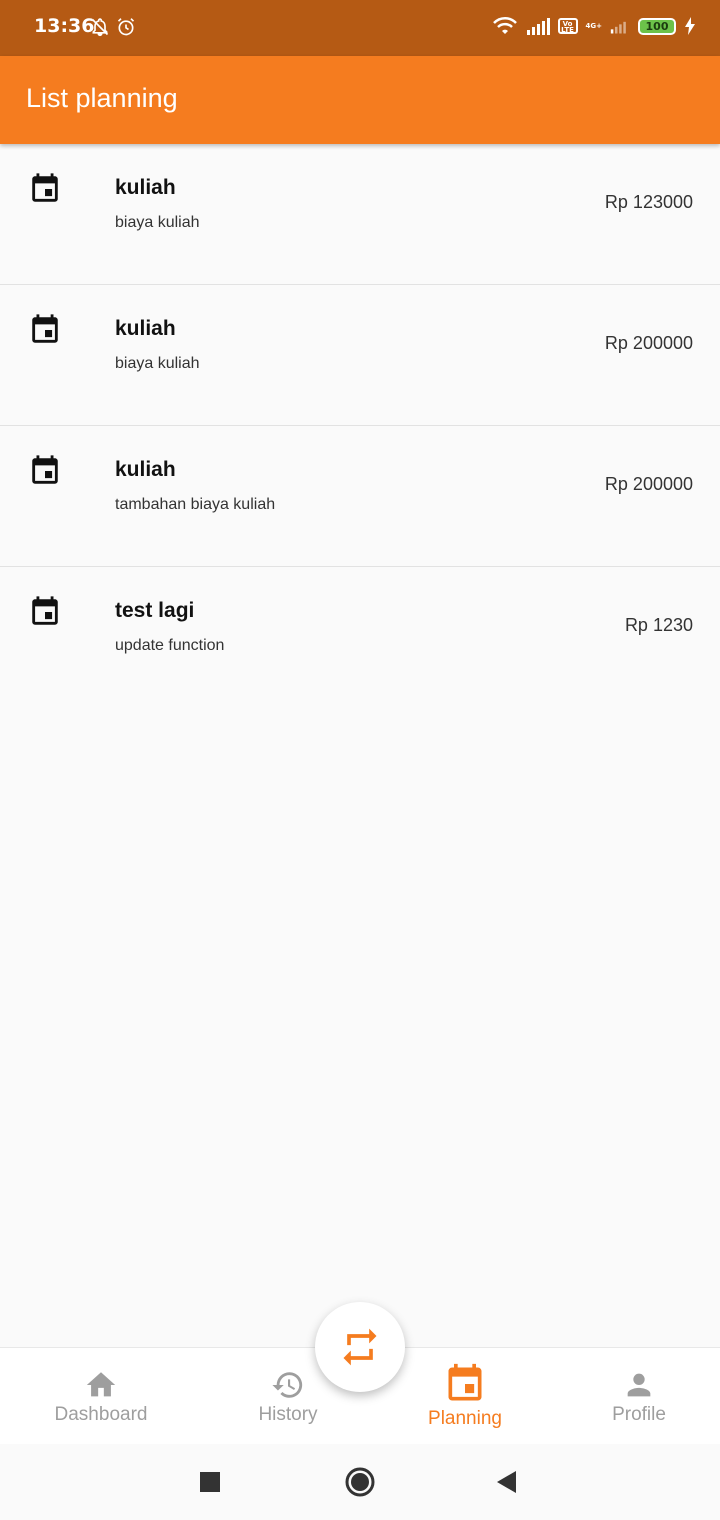 The width and height of the screenshot is (720, 1520). I want to click on home-icon, so click(101, 1384).